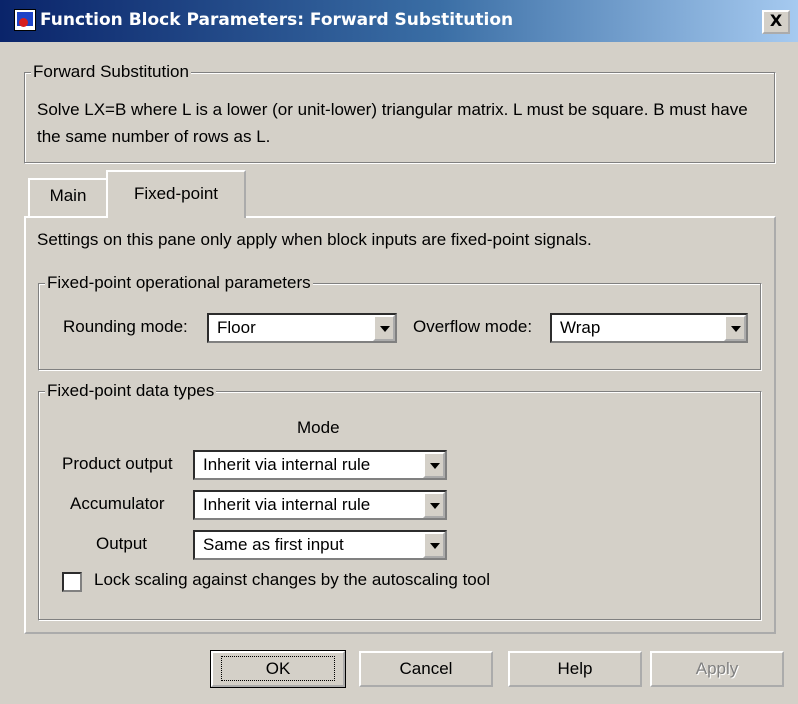  What do you see at coordinates (131, 391) in the screenshot?
I see `data-types-title: Fixed-point data types` at bounding box center [131, 391].